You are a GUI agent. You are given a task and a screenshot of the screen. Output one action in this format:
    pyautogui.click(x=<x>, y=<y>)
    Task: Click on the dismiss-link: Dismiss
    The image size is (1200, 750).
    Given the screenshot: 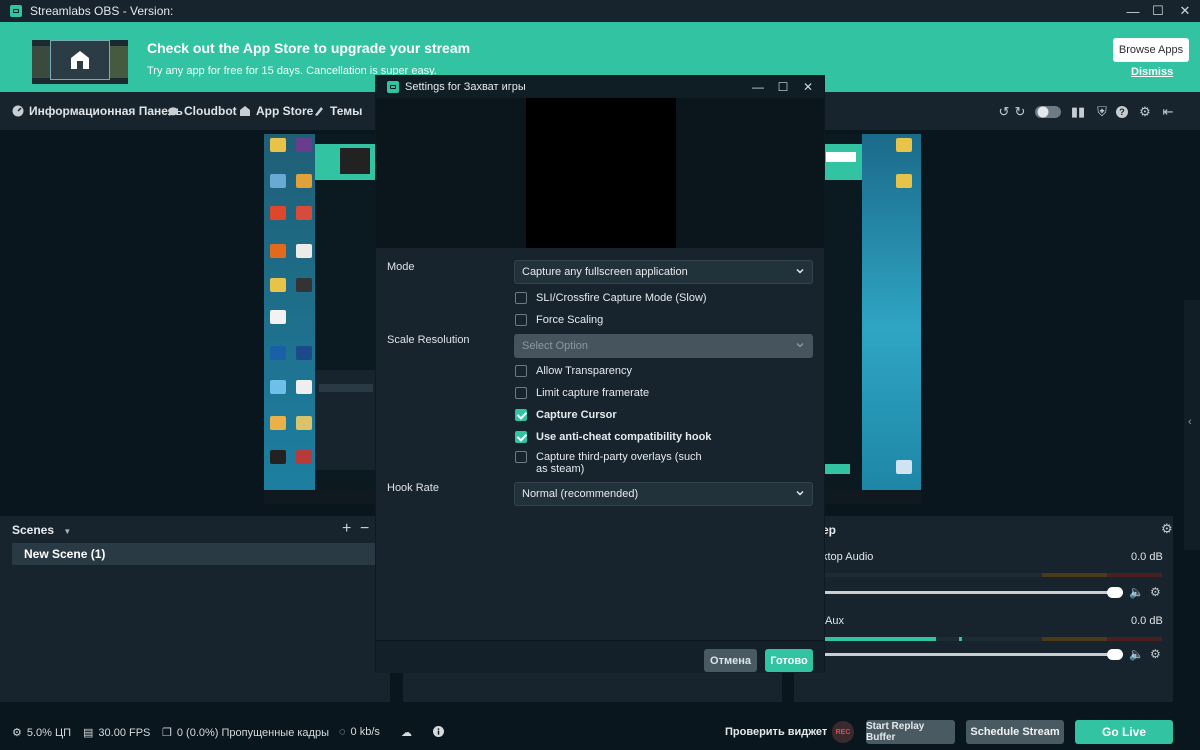 What is the action you would take?
    pyautogui.click(x=1152, y=72)
    